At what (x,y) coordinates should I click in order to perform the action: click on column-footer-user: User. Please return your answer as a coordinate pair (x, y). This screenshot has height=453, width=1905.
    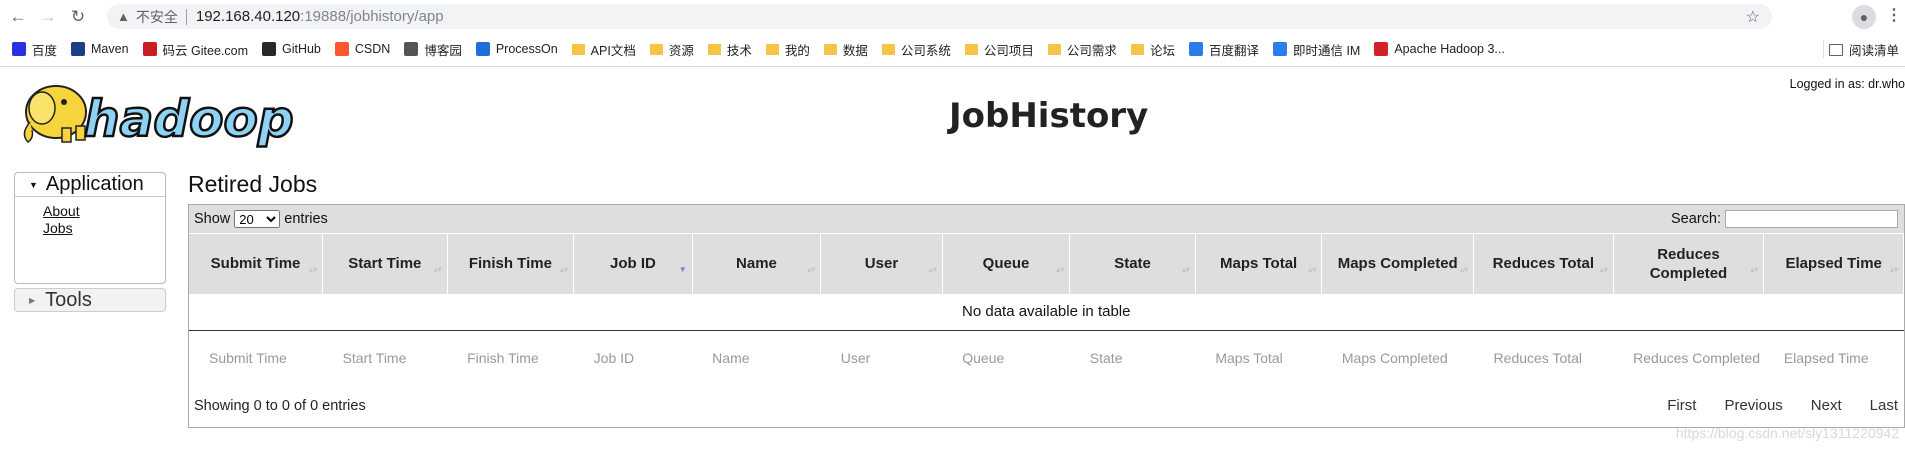
    Looking at the image, I should click on (855, 357).